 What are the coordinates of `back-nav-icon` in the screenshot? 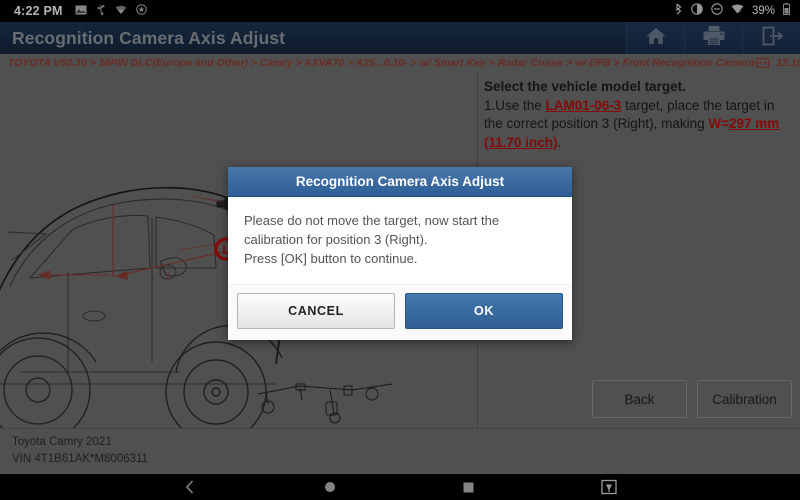 It's located at (190, 487).